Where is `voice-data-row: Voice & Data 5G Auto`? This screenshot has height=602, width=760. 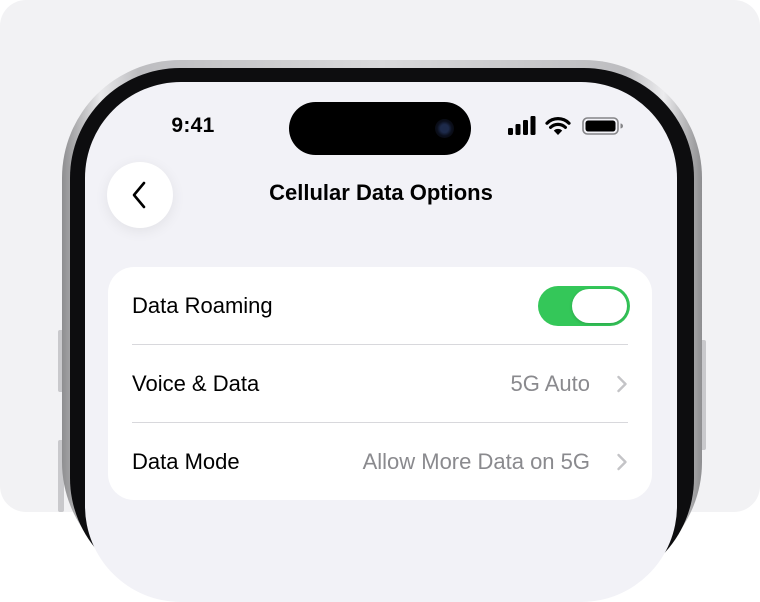 voice-data-row: Voice & Data 5G Auto is located at coordinates (380, 384).